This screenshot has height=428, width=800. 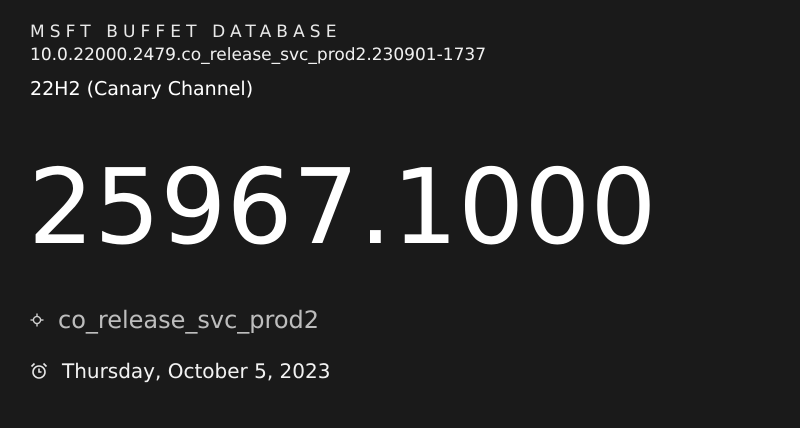 I want to click on channel-label: 22H2 (Canary Channel), so click(x=142, y=89).